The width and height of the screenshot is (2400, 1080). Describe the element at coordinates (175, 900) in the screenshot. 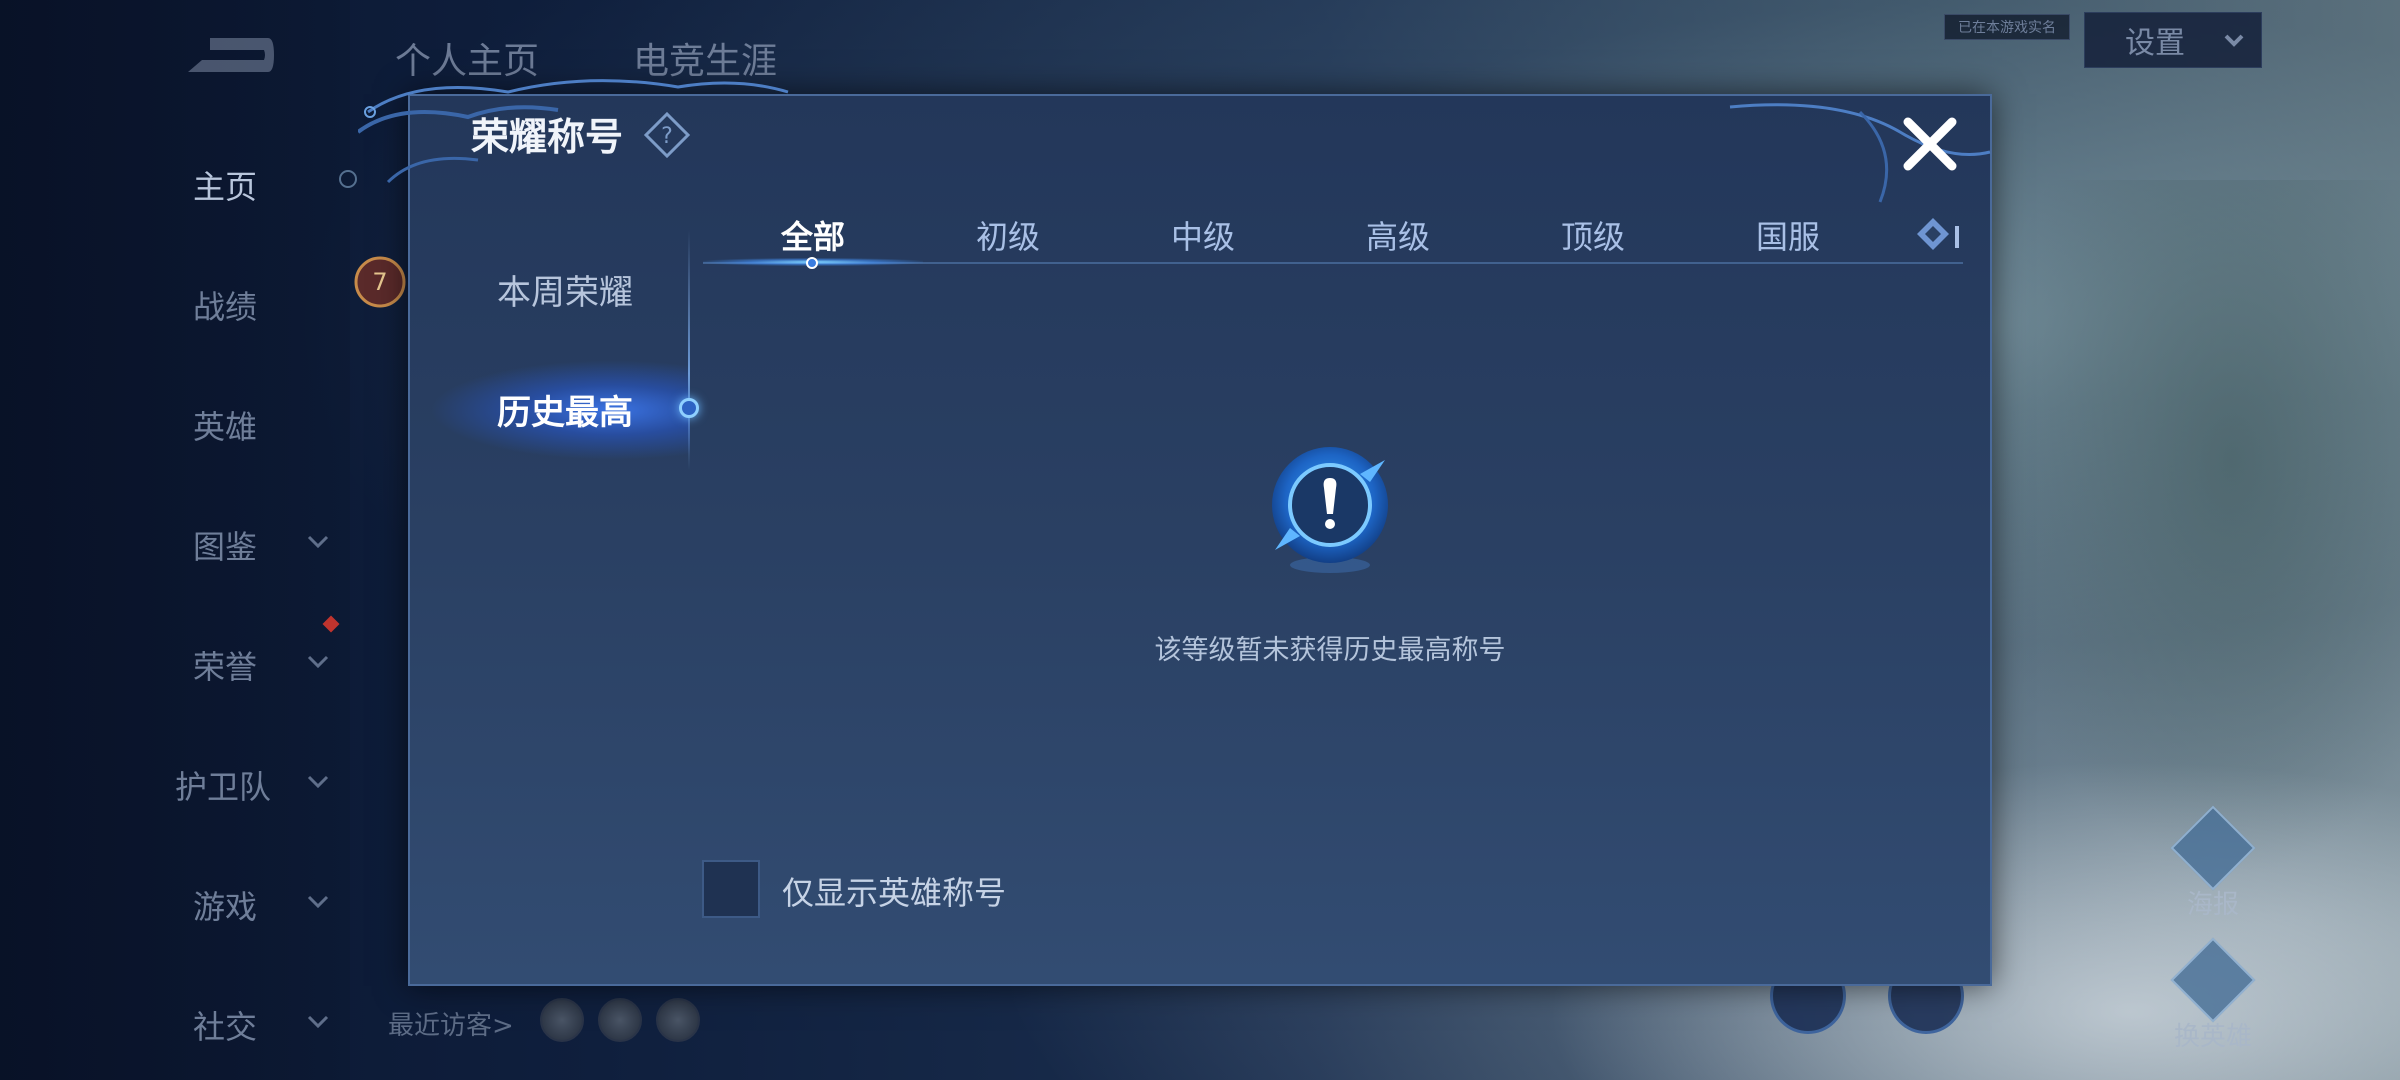

I see `sidebar-item-game: 游戏` at that location.